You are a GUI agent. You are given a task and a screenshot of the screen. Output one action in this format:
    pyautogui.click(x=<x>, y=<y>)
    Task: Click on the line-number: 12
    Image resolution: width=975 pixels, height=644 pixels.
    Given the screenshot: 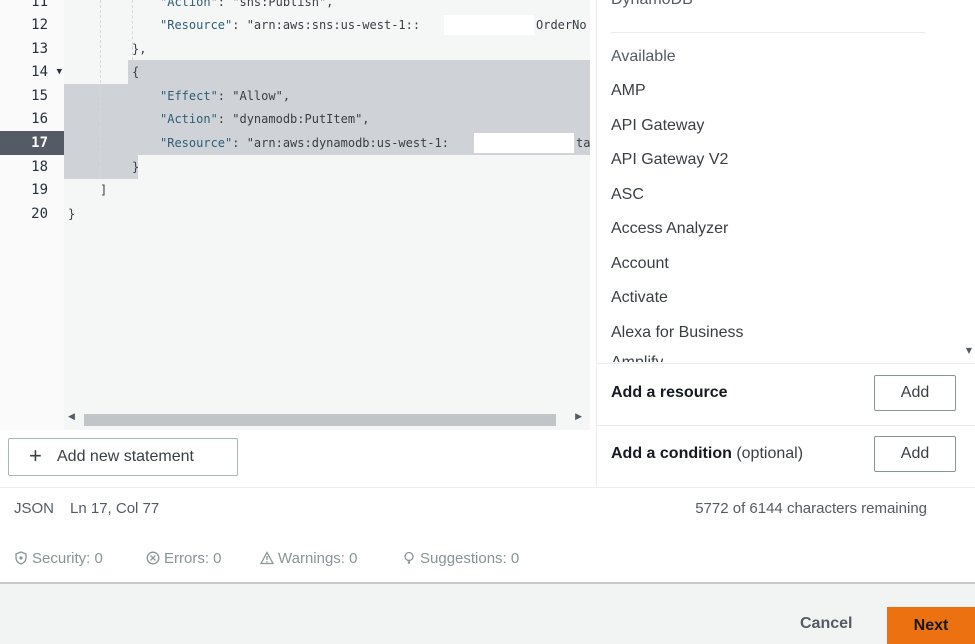 What is the action you would take?
    pyautogui.click(x=39, y=25)
    